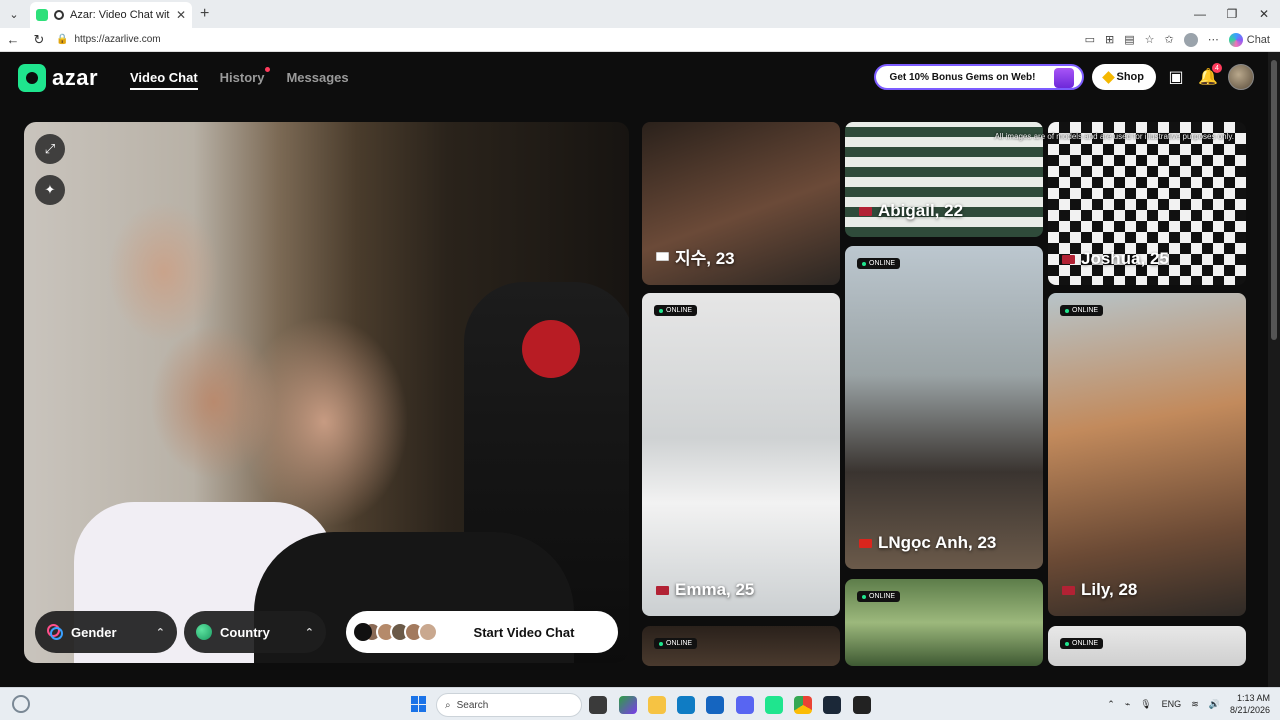  I want to click on copilot-icon, so click(1235, 39).